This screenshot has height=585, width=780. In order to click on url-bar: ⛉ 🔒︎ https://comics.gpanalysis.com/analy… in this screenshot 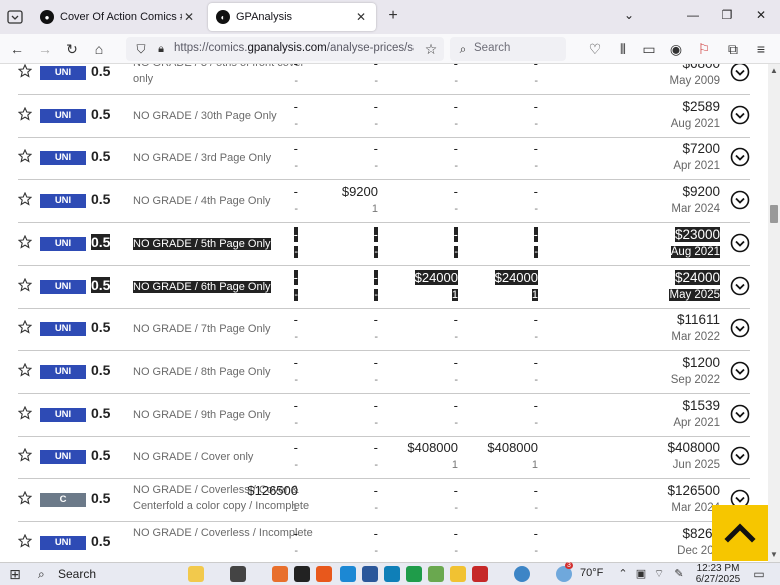, I will do `click(285, 49)`.